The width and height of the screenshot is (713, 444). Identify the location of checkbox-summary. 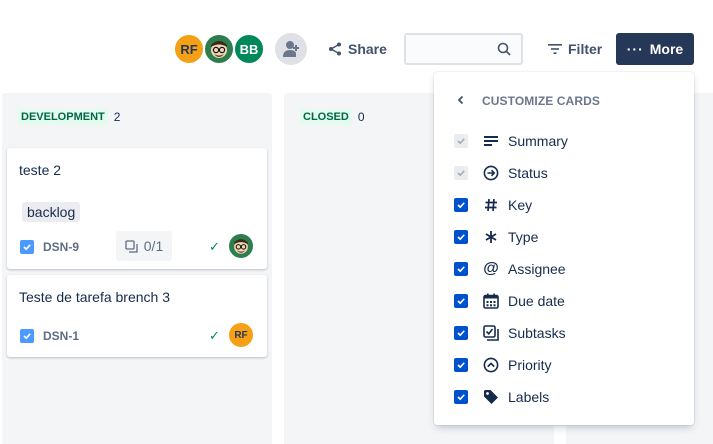
(461, 141).